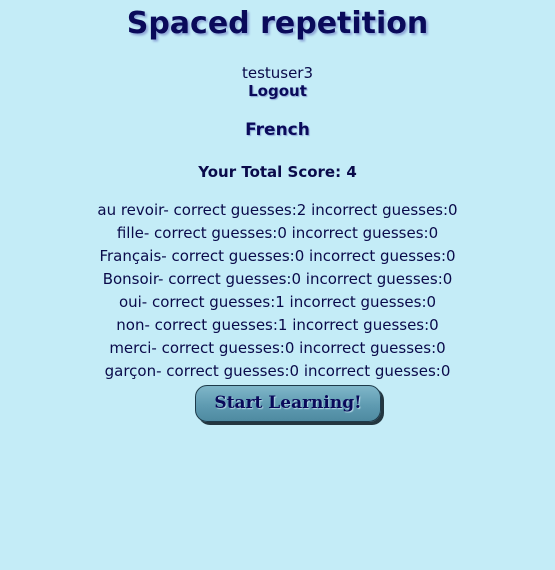  I want to click on username: testuser3, so click(277, 73).